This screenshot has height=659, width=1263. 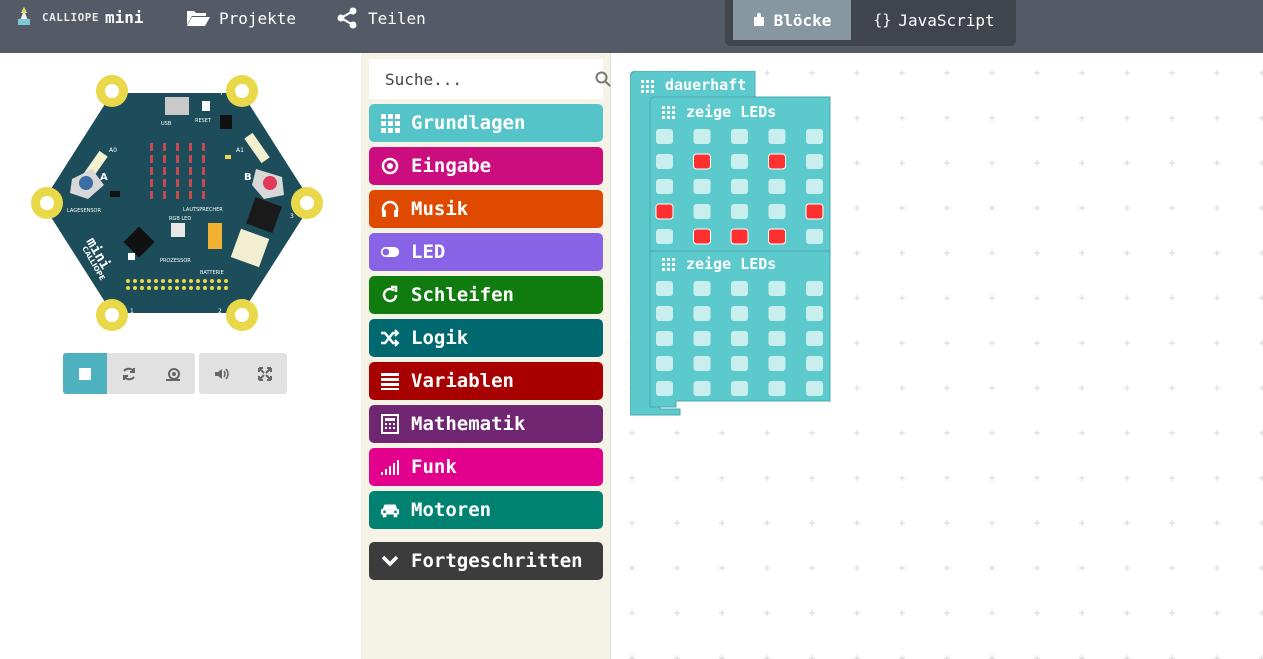 I want to click on stop-button, so click(x=85, y=373).